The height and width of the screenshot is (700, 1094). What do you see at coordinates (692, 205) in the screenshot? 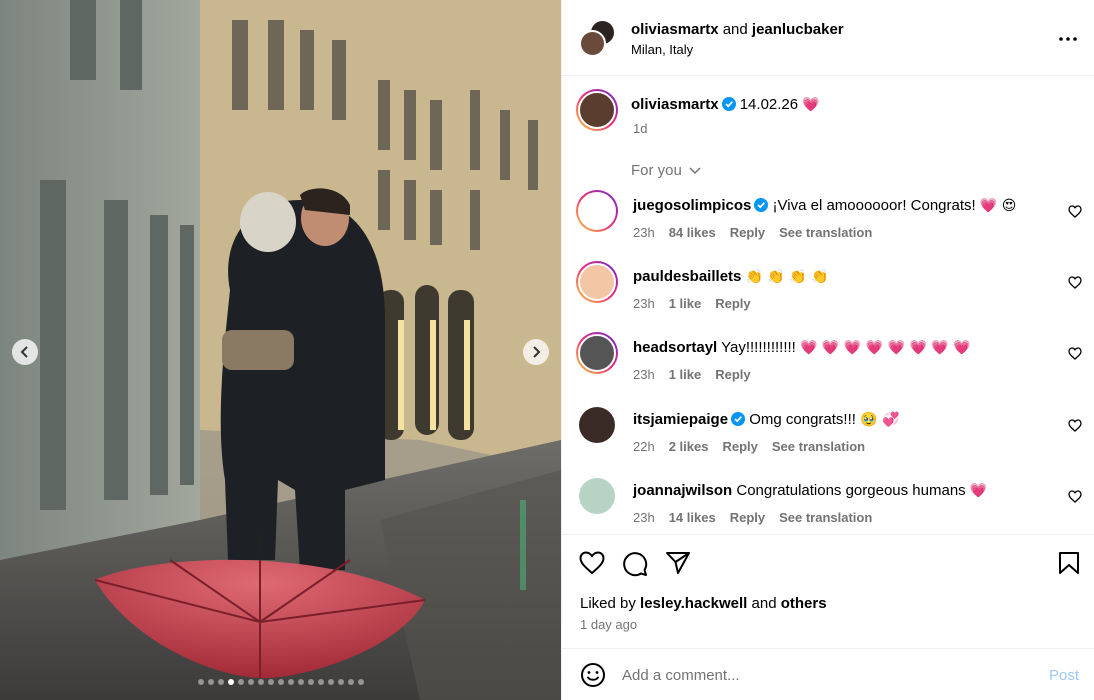
I see `username-link: juegosolimpicos` at bounding box center [692, 205].